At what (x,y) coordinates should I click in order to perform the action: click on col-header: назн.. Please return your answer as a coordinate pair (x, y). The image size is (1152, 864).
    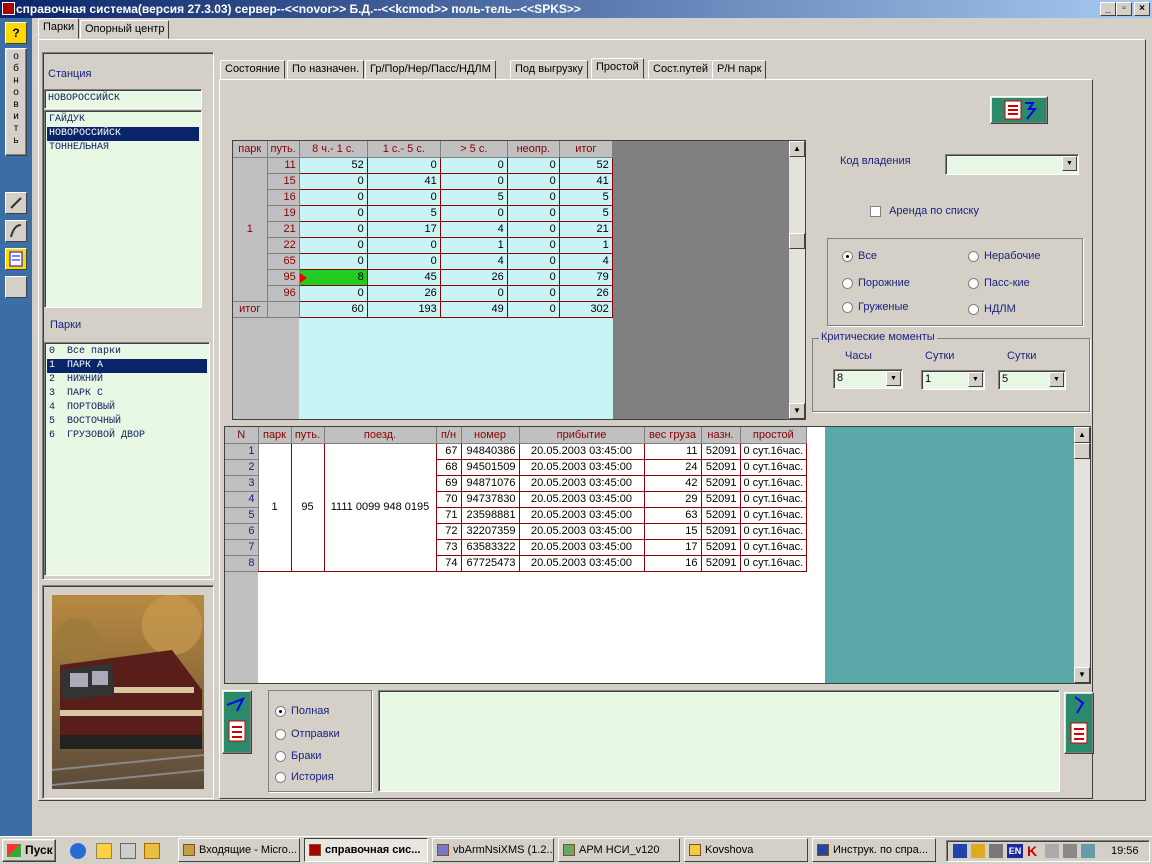
    Looking at the image, I should click on (721, 435).